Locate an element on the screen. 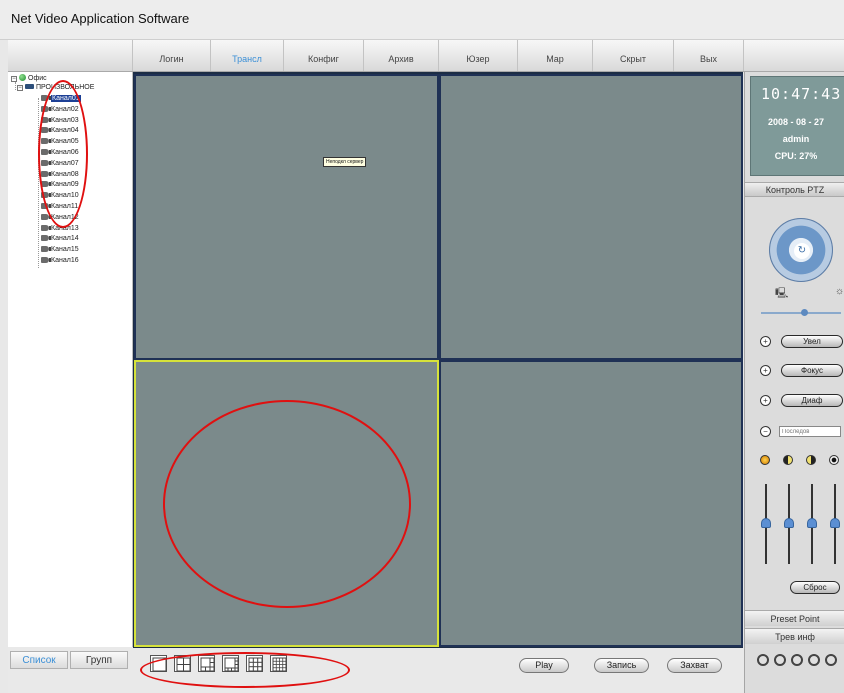 Image resolution: width=844 pixels, height=693 pixels. record-button: Запись is located at coordinates (621, 665).